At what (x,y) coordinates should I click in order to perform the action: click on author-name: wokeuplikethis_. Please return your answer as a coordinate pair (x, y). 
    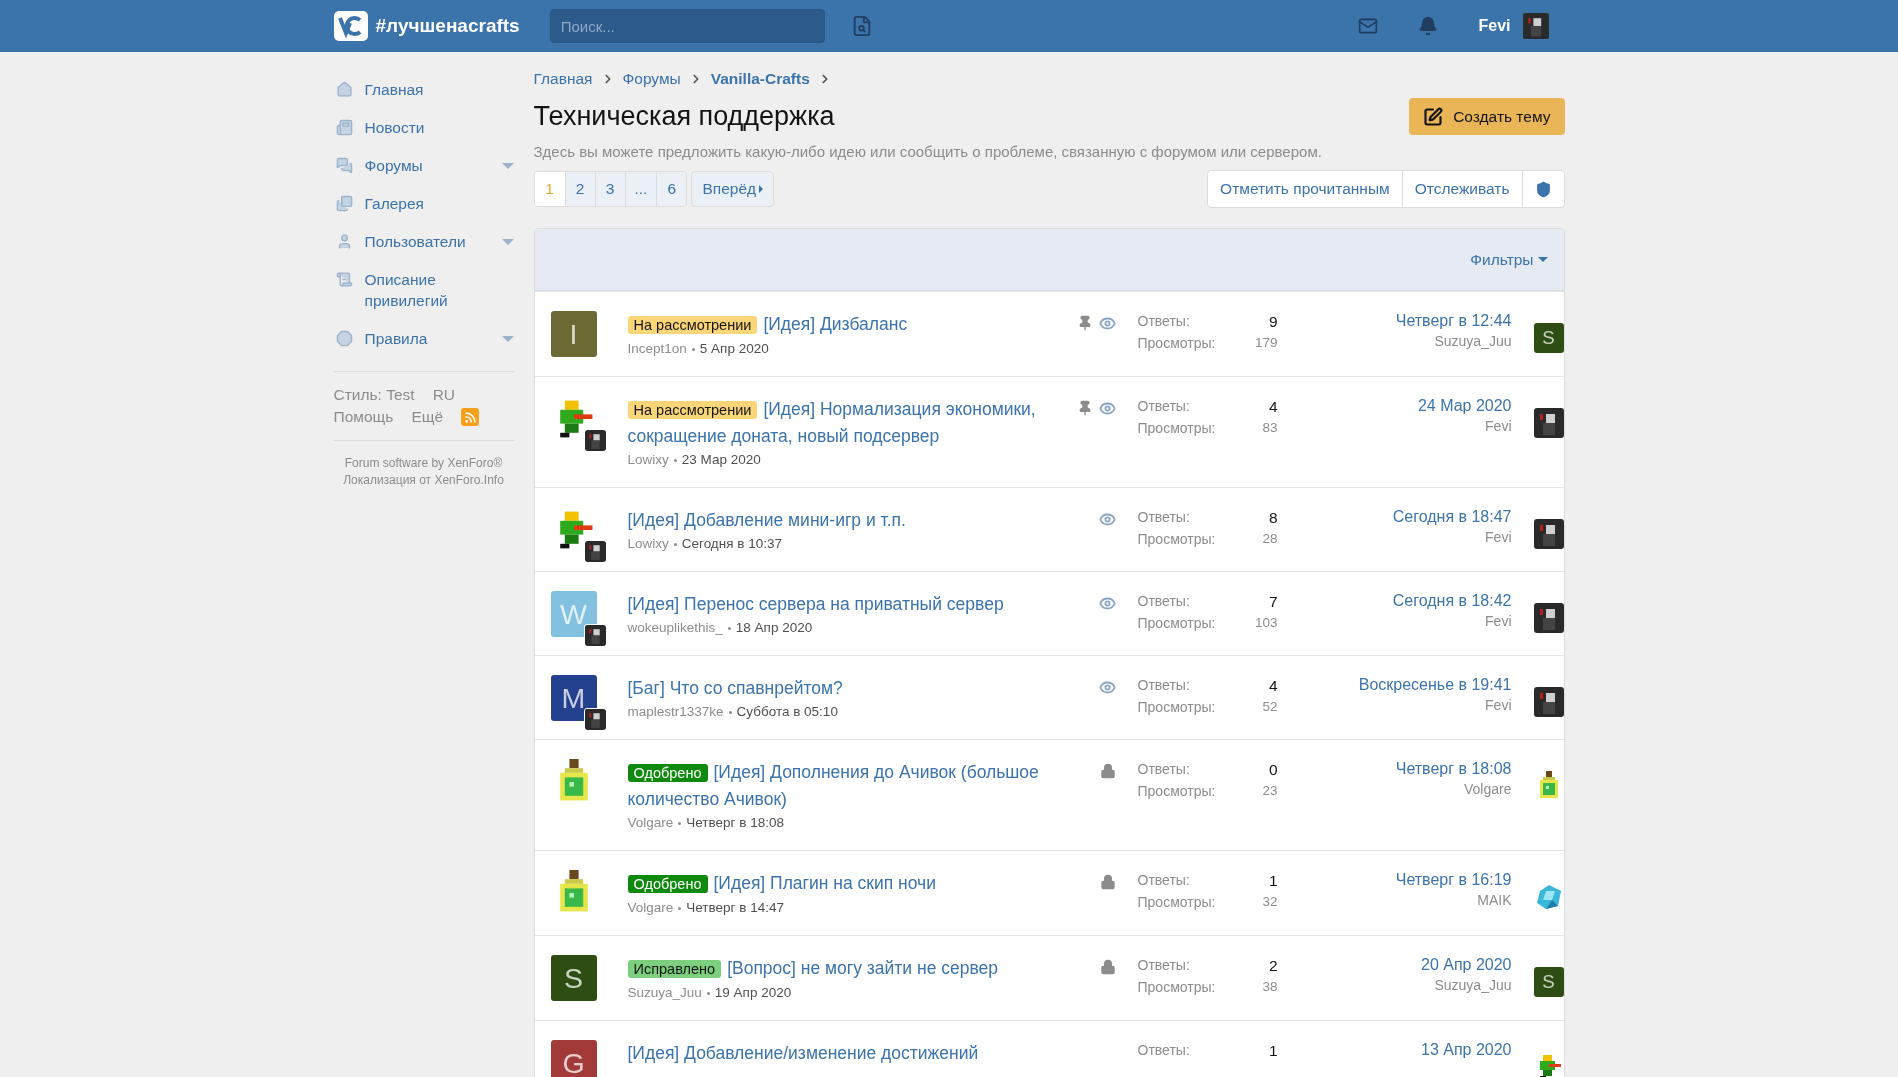
    Looking at the image, I should click on (675, 628).